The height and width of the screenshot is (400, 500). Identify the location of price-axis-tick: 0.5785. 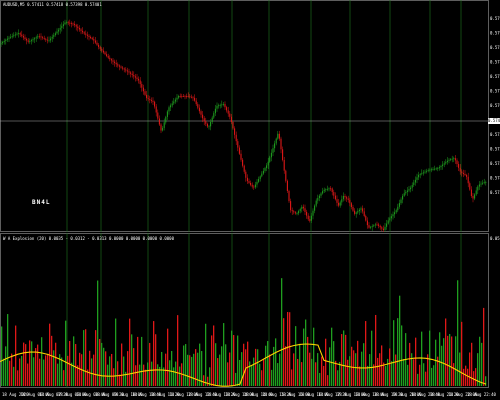
(495, 47).